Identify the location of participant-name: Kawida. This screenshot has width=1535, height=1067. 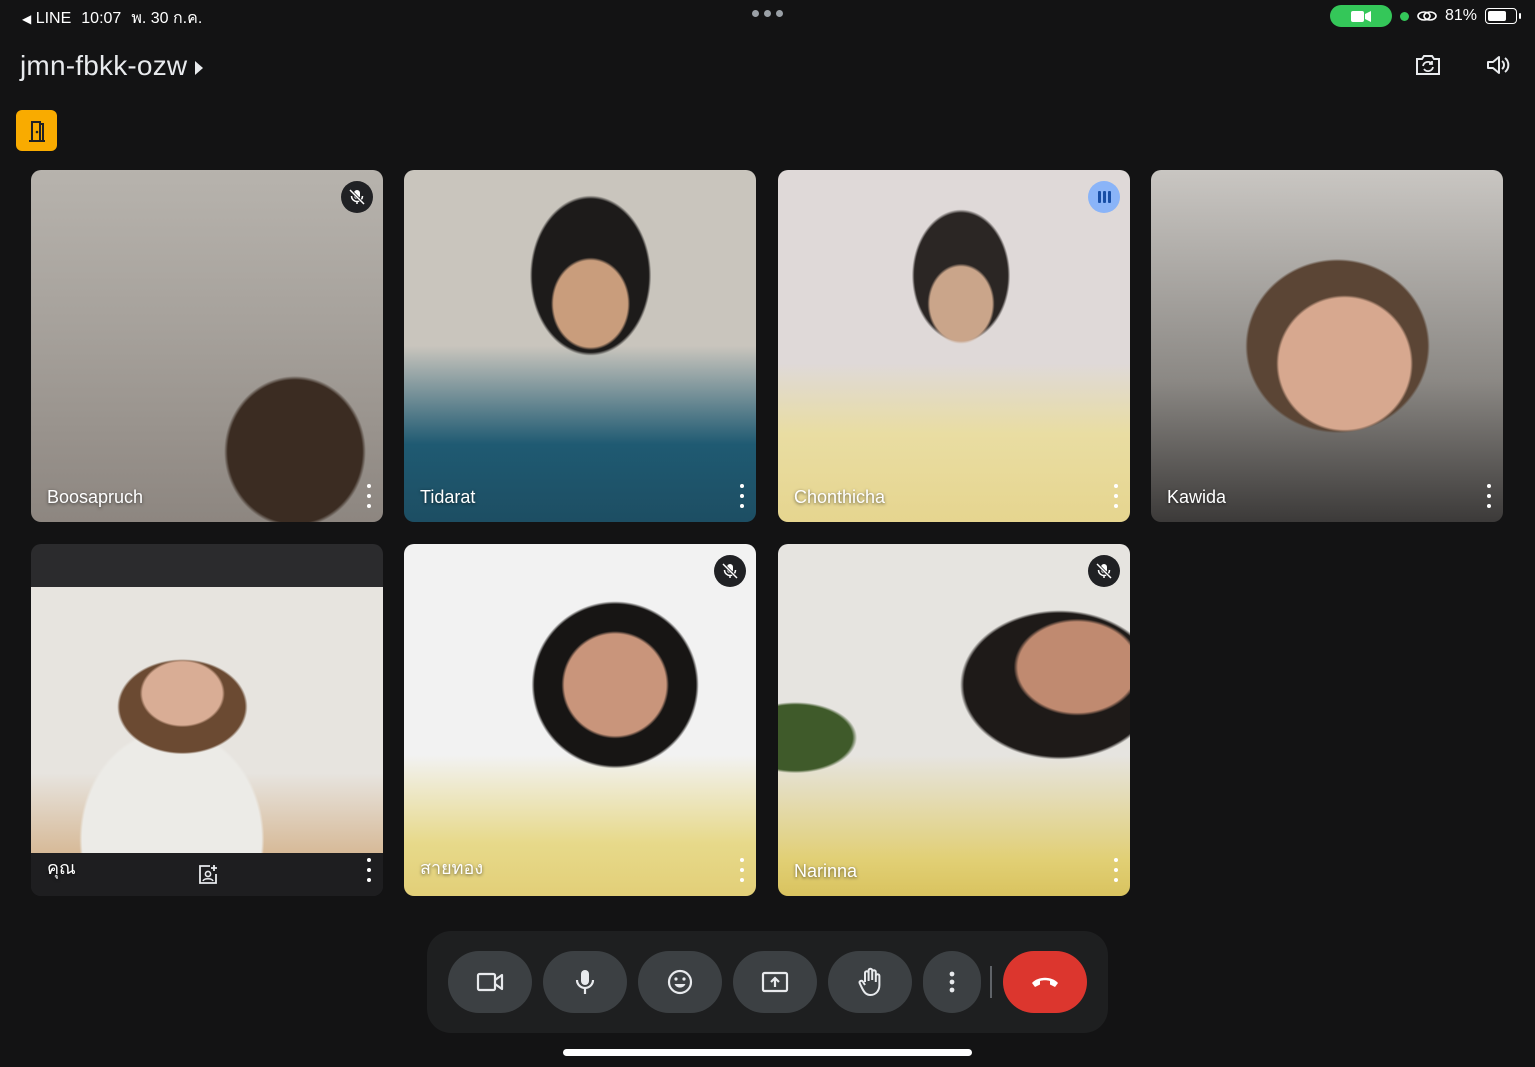
(1197, 497).